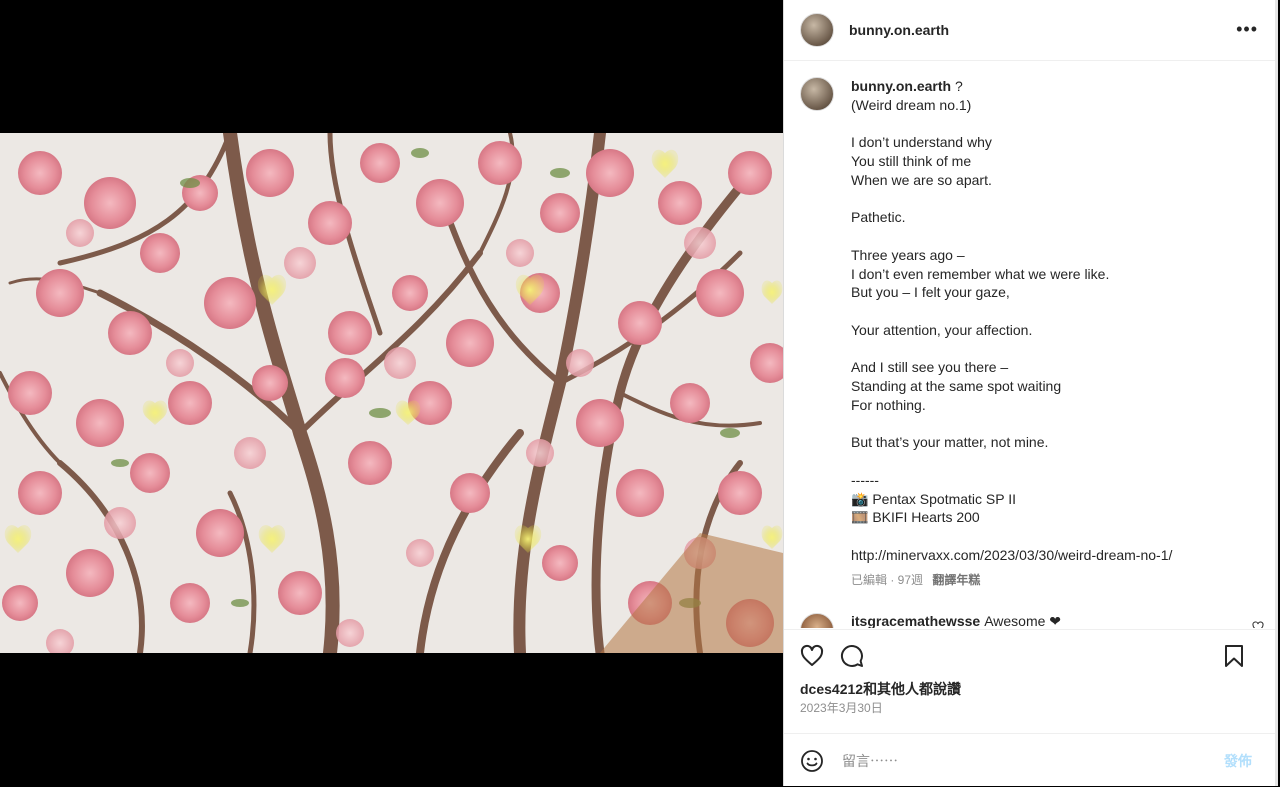 The width and height of the screenshot is (1280, 787). Describe the element at coordinates (812, 656) in the screenshot. I see `heart-icon` at that location.